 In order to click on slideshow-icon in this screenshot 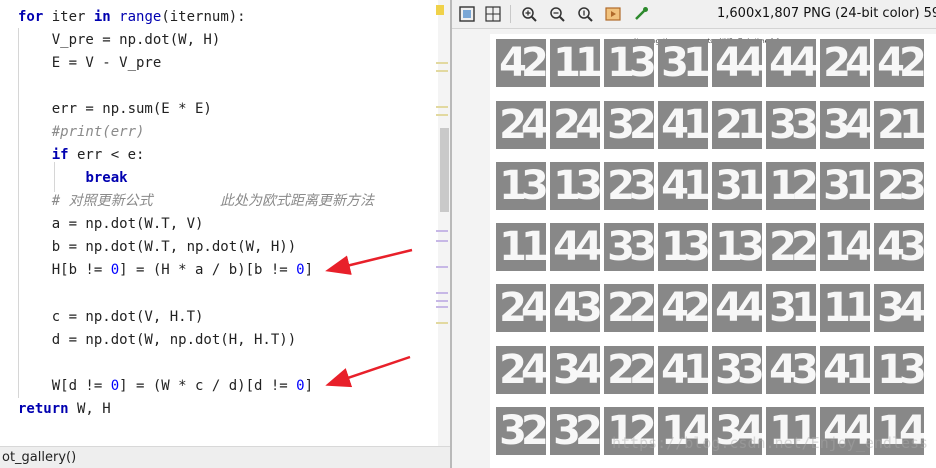, I will do `click(613, 14)`.